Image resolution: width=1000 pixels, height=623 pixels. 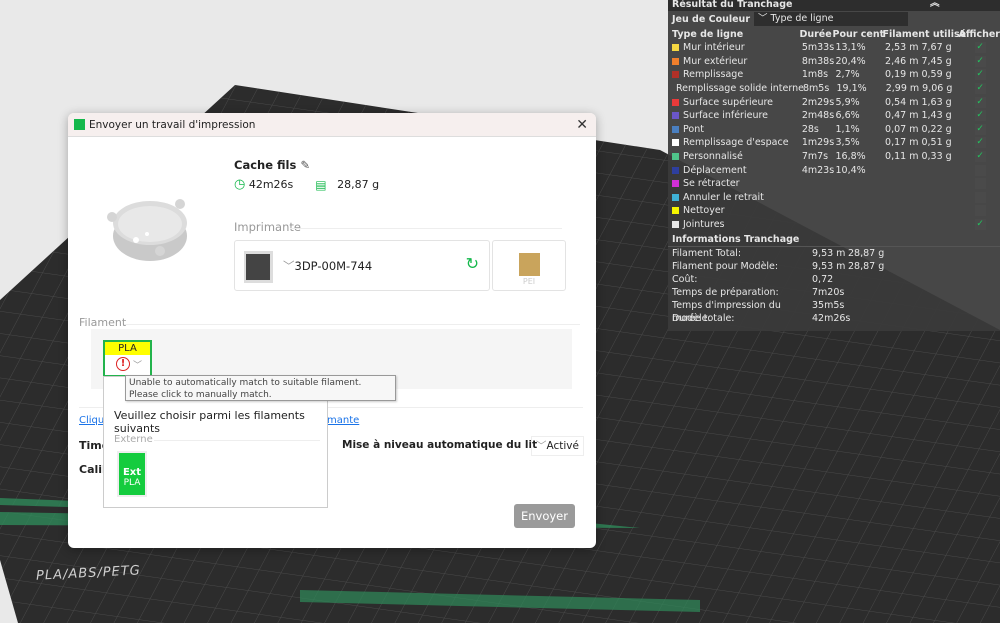 What do you see at coordinates (529, 281) in the screenshot?
I see `plate-label: PEI` at bounding box center [529, 281].